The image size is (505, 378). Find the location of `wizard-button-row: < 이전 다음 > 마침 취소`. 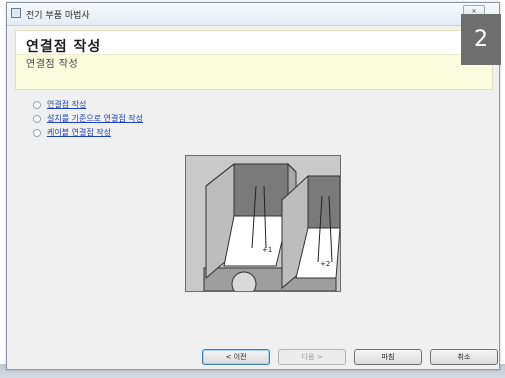

wizard-button-row: < 이전 다음 > 마침 취소 is located at coordinates (253, 357).